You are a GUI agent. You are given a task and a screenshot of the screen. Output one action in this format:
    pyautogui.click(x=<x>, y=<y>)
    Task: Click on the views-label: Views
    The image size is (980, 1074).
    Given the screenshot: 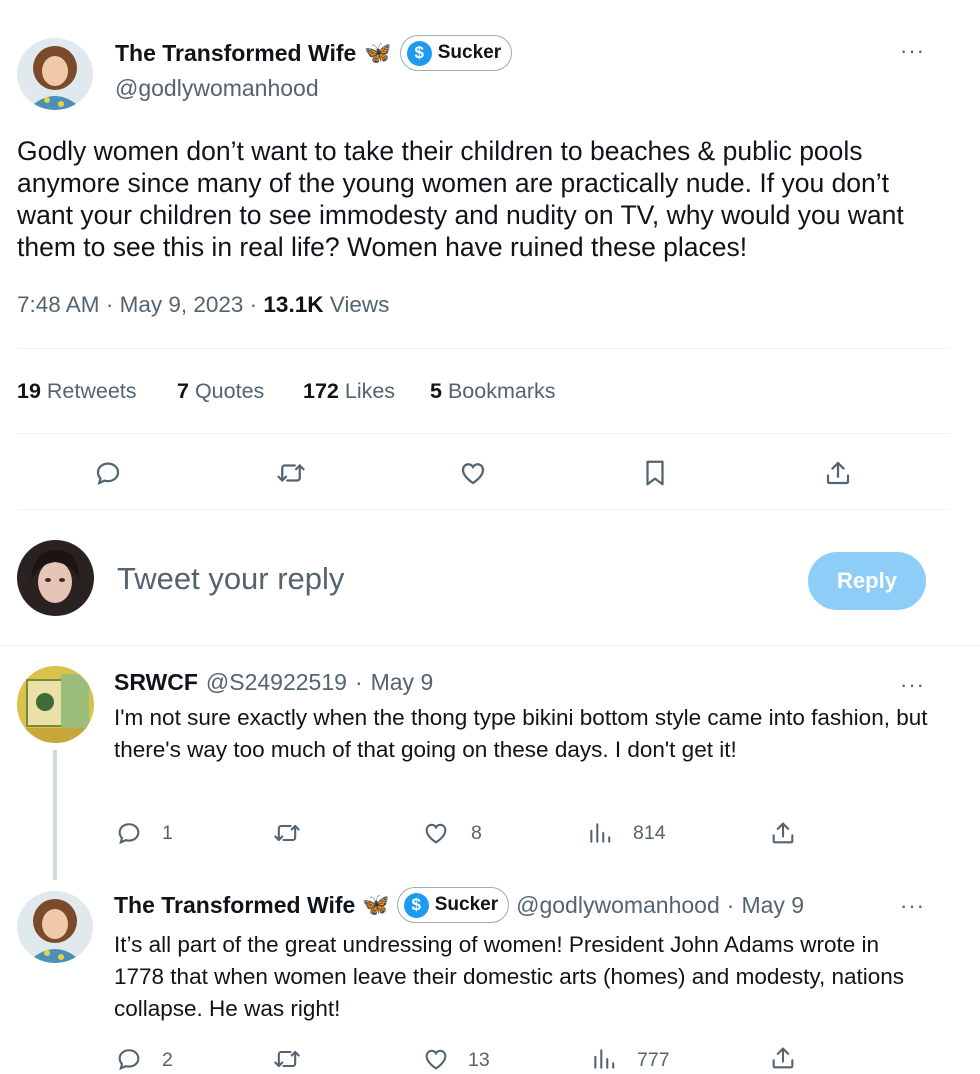 What is the action you would take?
    pyautogui.click(x=359, y=304)
    